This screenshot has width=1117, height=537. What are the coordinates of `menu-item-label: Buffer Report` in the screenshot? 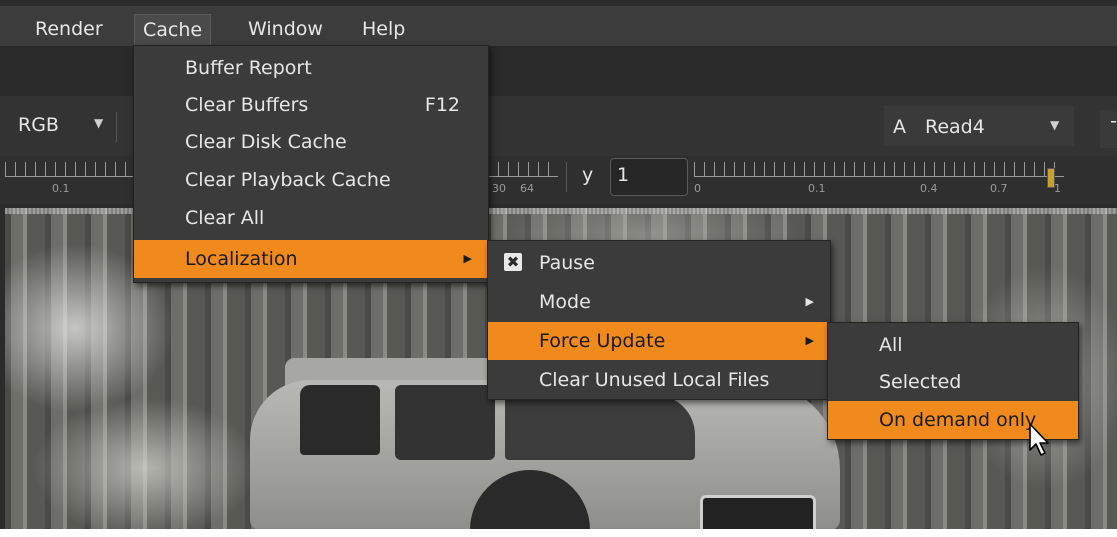 It's located at (248, 68).